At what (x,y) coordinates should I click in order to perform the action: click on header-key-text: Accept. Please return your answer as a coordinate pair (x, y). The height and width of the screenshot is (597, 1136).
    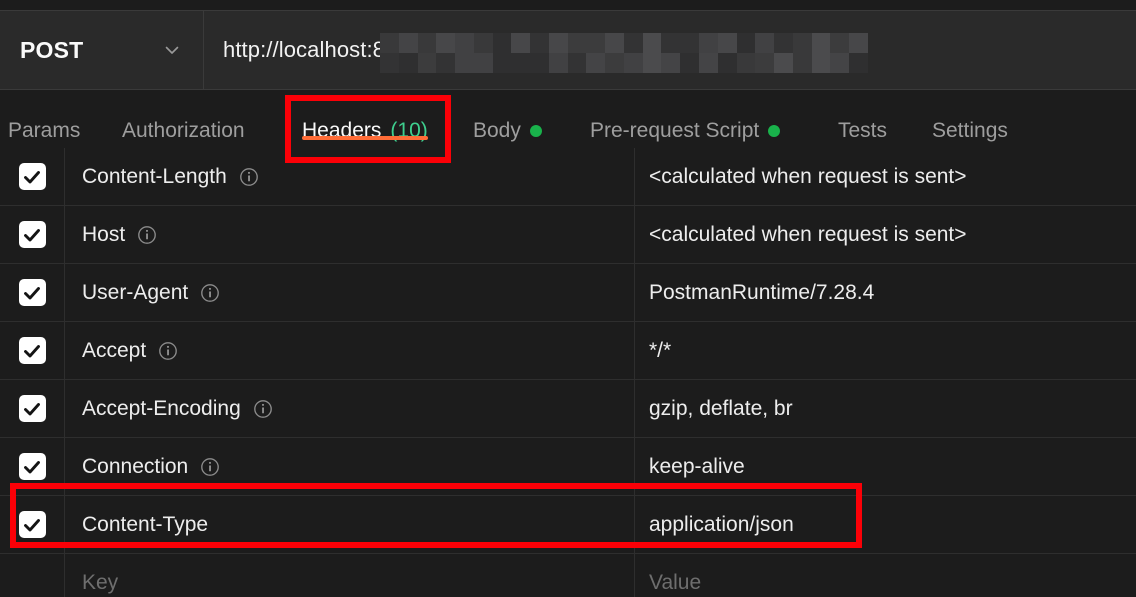
    Looking at the image, I should click on (114, 350).